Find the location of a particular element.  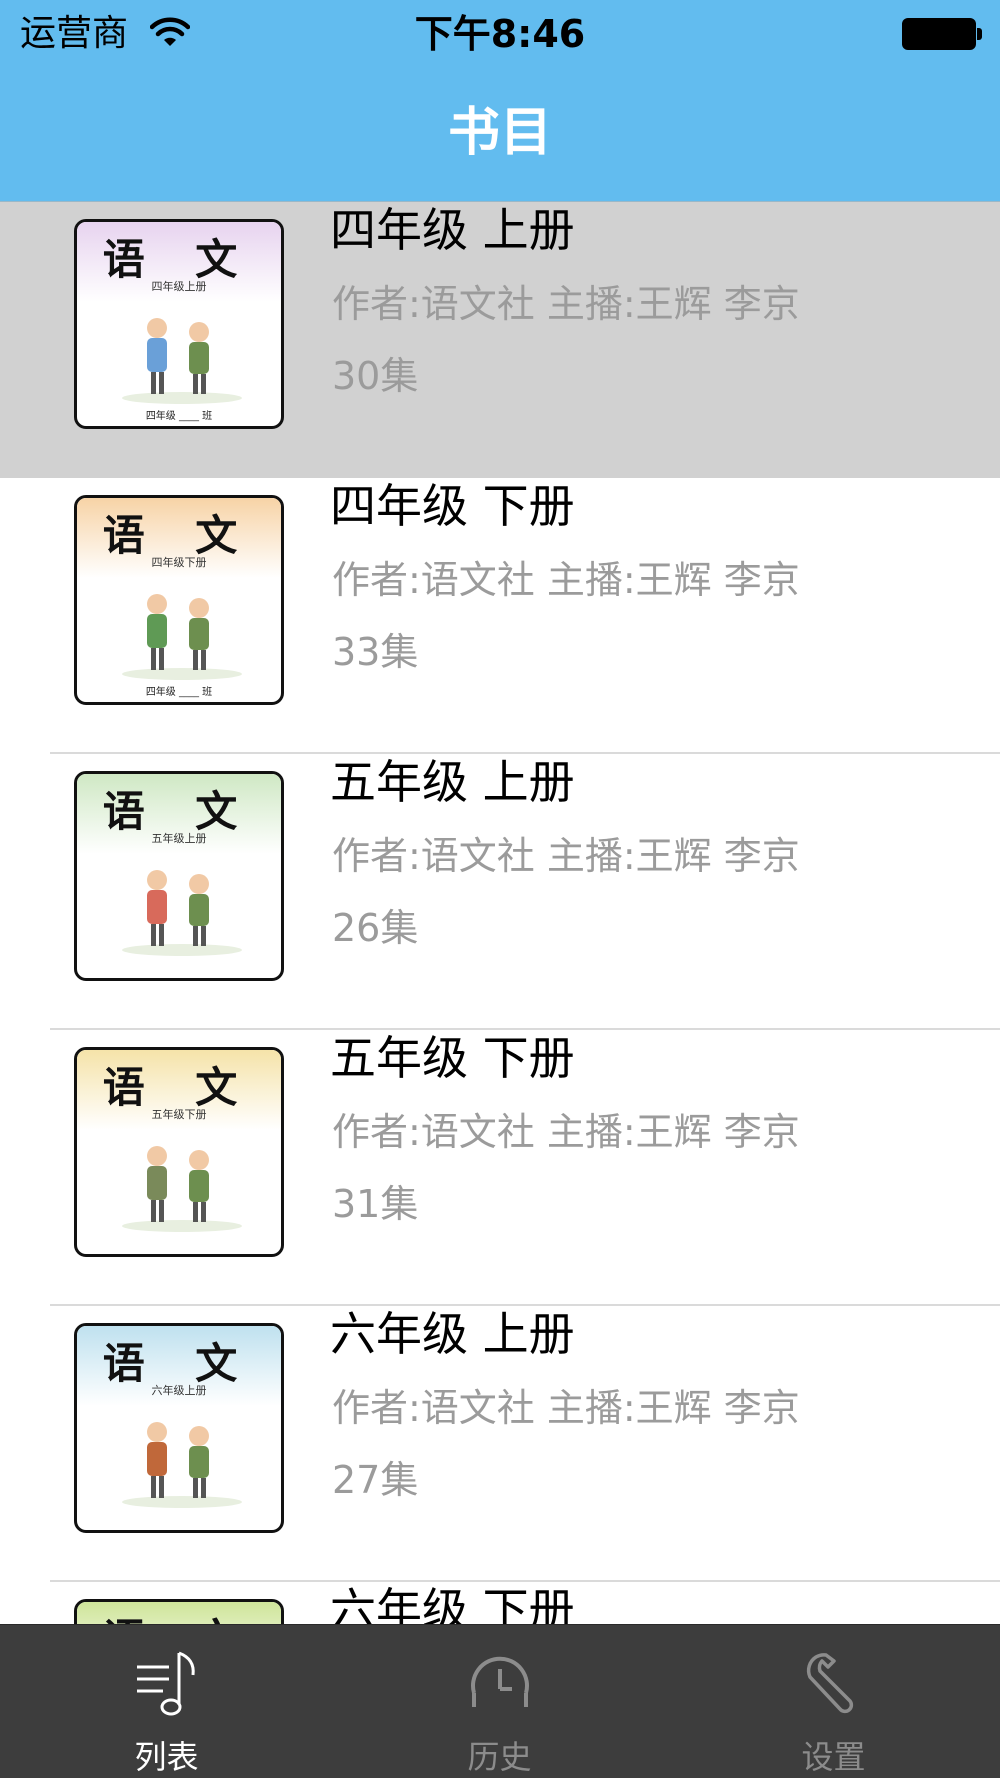

book-title: 五年级 上册 is located at coordinates (452, 782).